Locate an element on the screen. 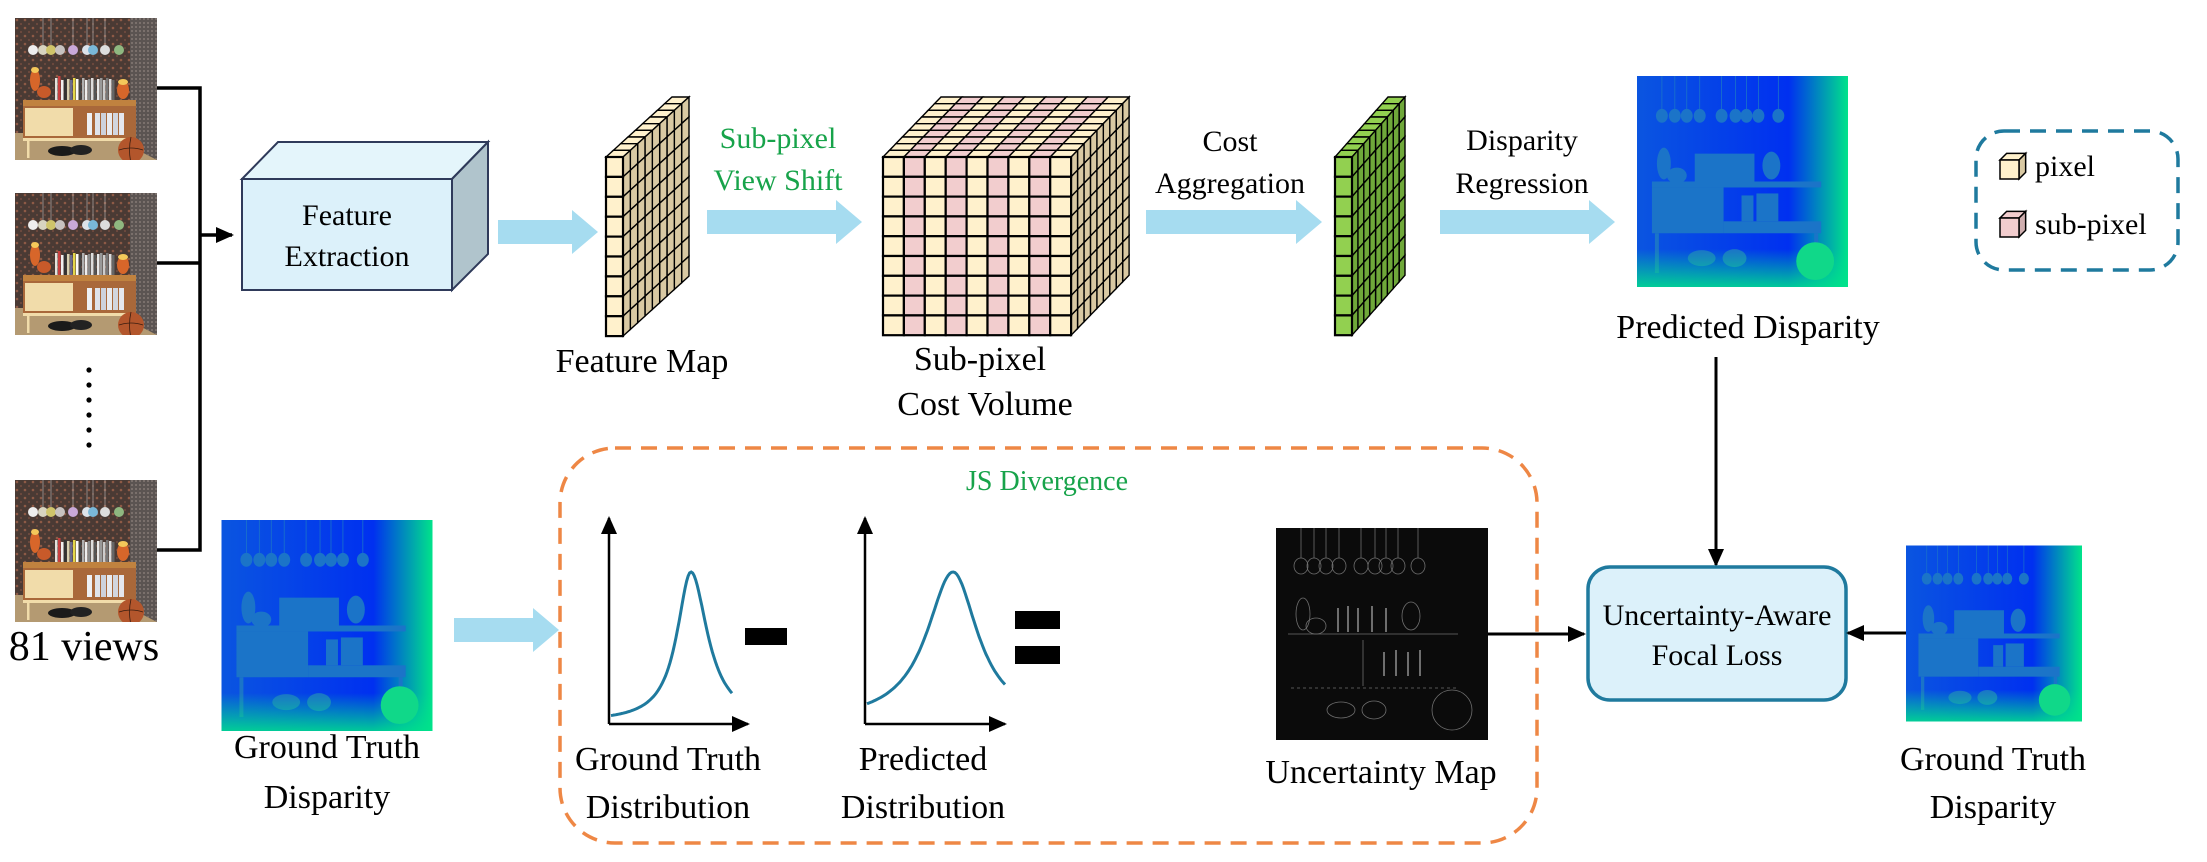  gt-distribution-label-line2: Distribution is located at coordinates (668, 807).